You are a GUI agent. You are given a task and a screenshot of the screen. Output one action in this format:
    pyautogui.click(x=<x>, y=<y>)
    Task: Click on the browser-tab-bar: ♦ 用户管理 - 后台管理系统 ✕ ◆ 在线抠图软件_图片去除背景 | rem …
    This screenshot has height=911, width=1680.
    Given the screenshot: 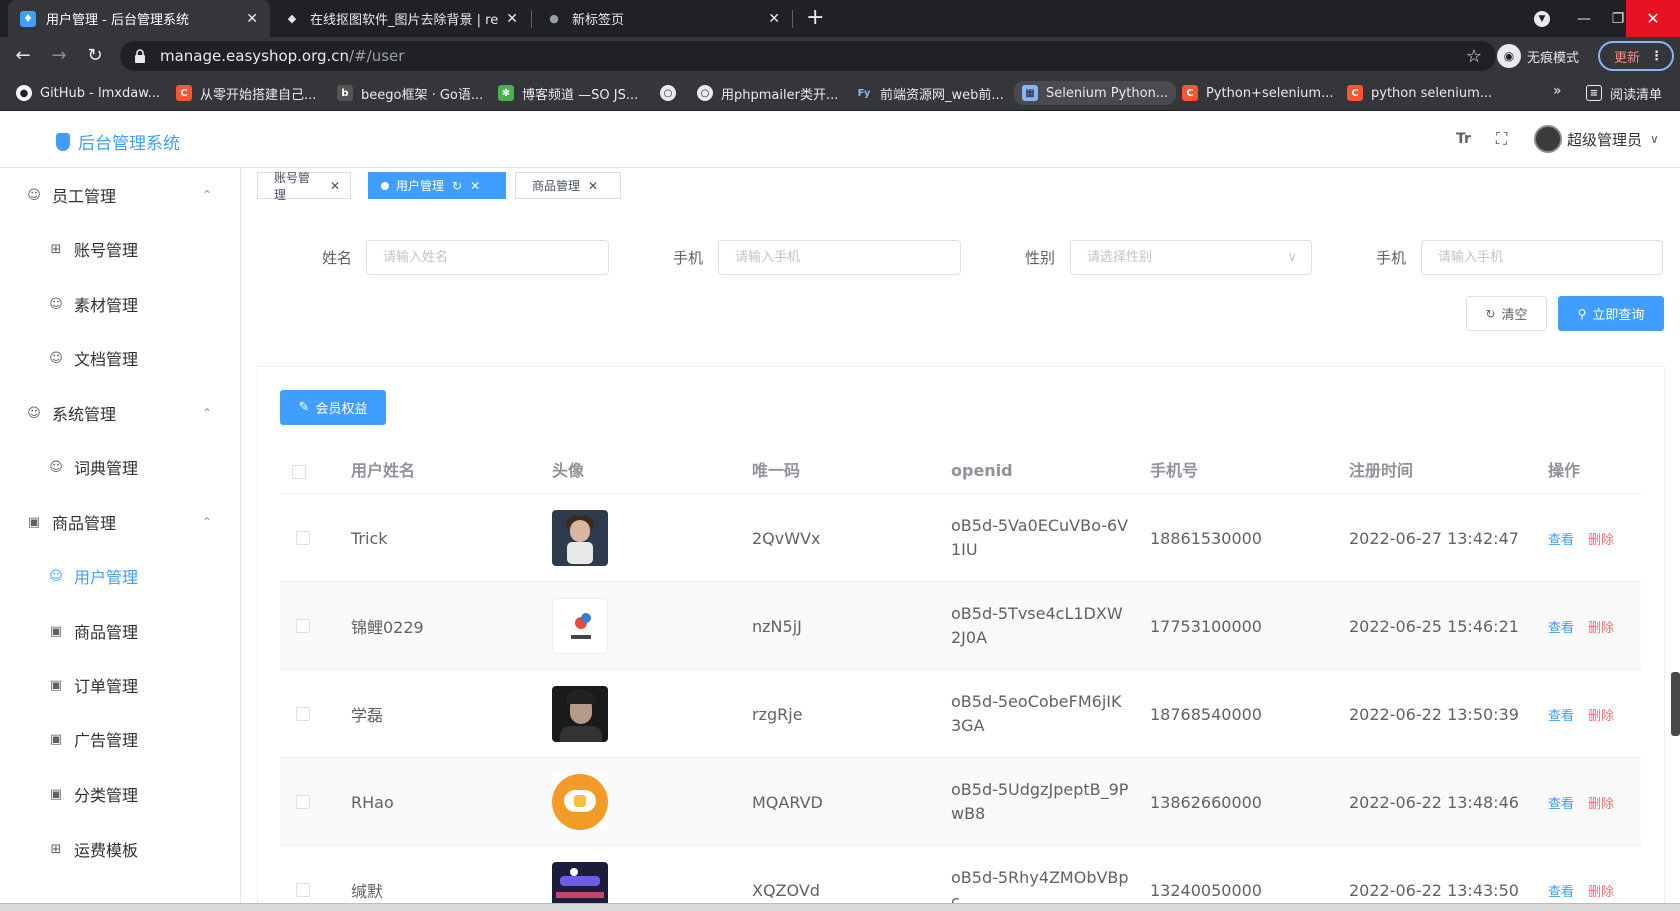 What is the action you would take?
    pyautogui.click(x=840, y=18)
    